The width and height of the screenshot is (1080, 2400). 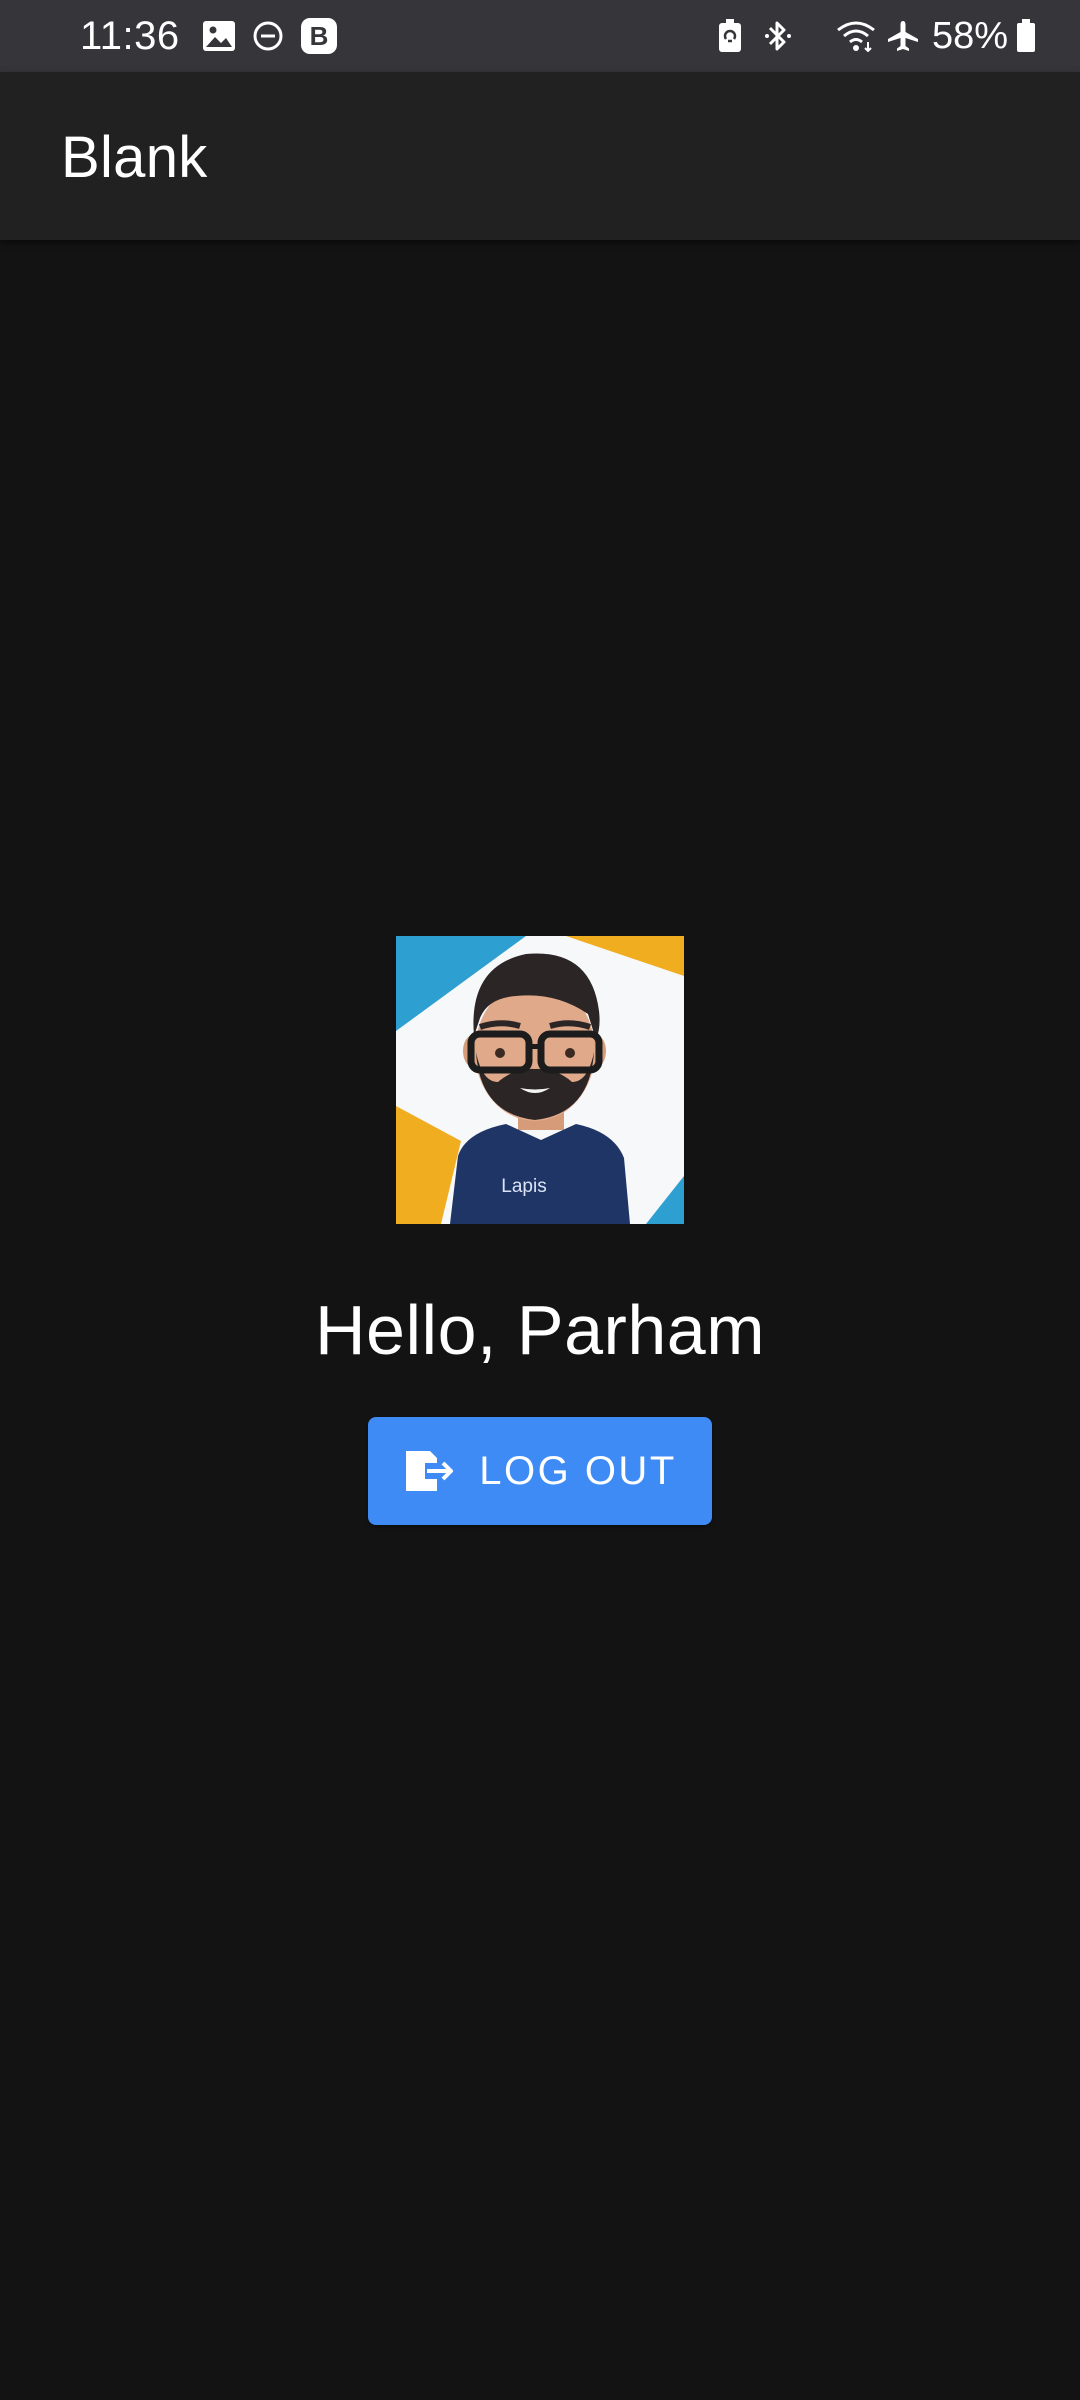 I want to click on status-left: 11:36 B, so click(x=217, y=36).